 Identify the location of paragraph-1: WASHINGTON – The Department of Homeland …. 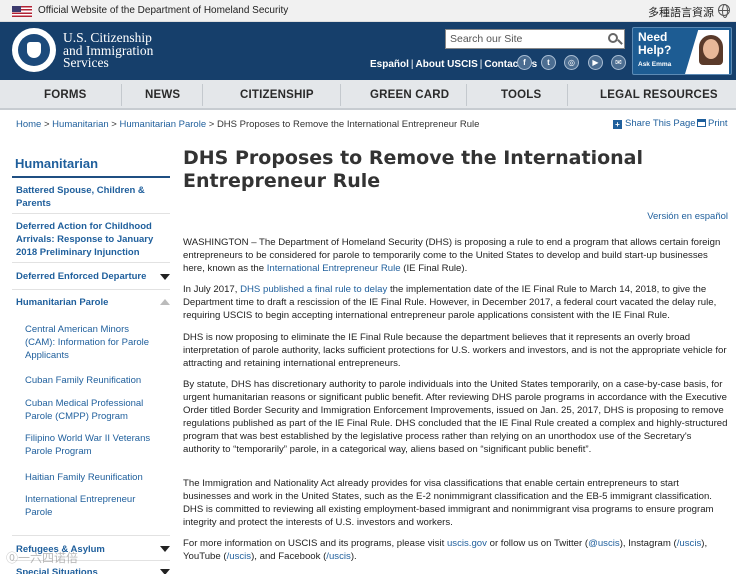
(452, 255).